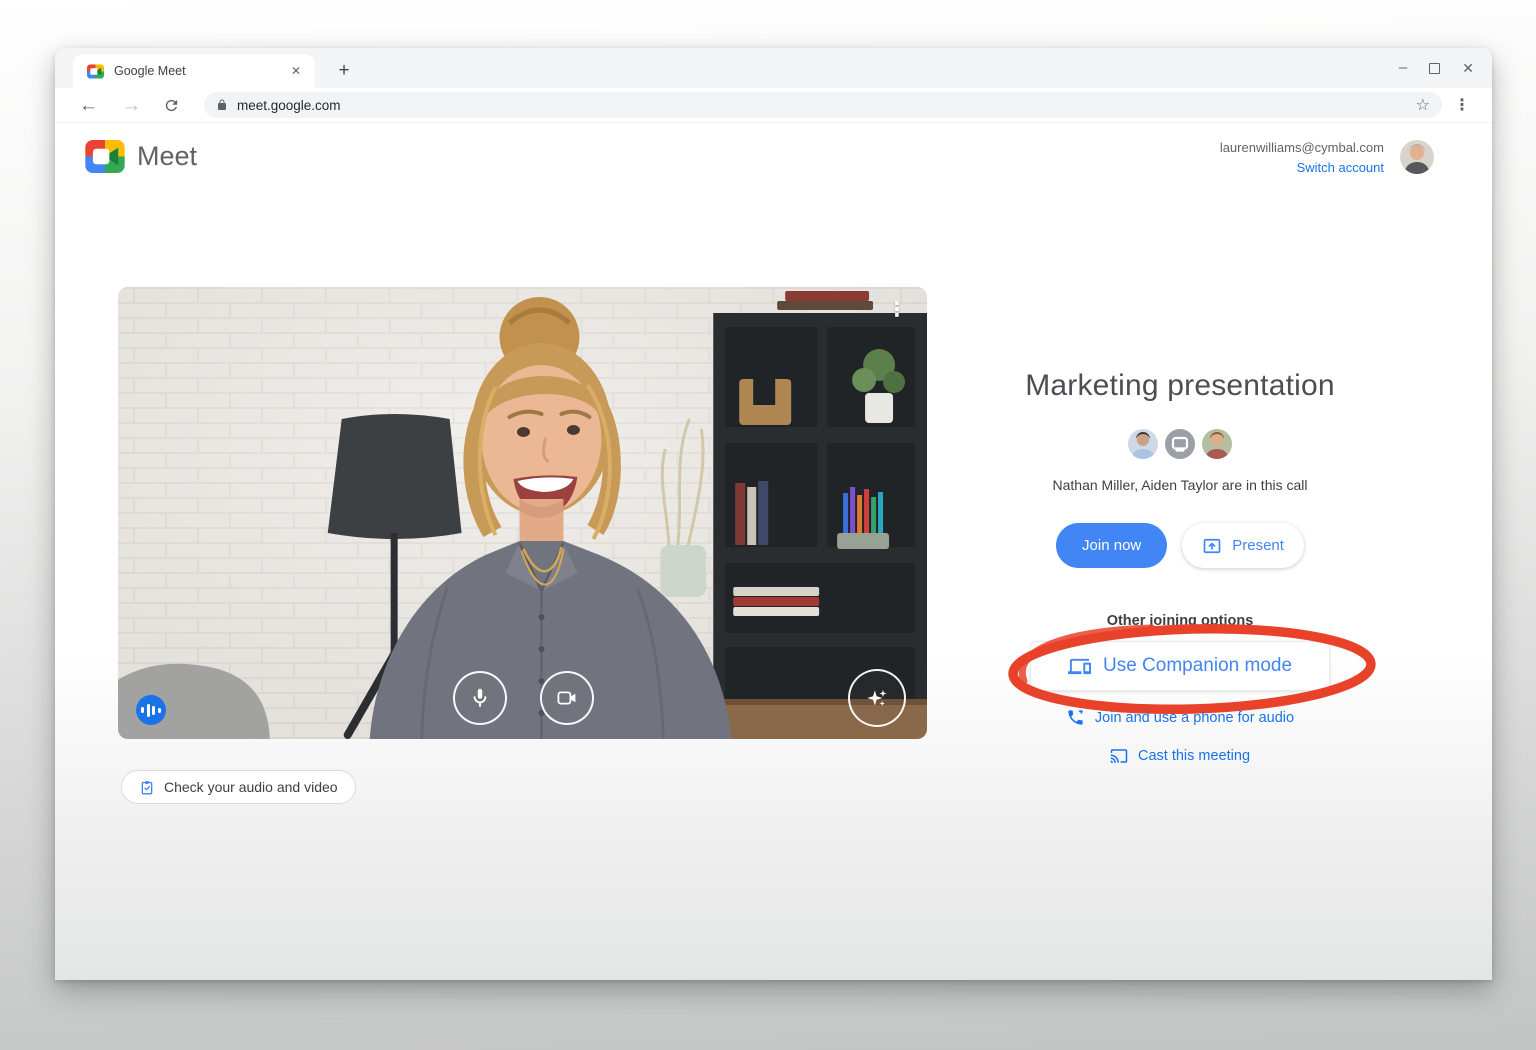 This screenshot has width=1536, height=1050. What do you see at coordinates (1403, 67) in the screenshot?
I see `minimize-icon: –` at bounding box center [1403, 67].